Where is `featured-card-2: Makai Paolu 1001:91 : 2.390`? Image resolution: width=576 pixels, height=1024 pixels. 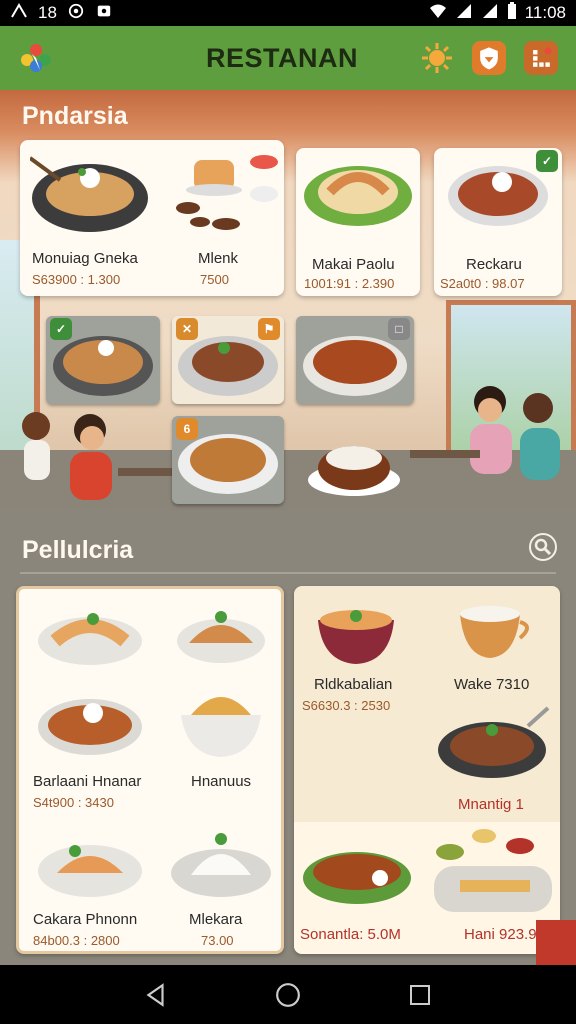 featured-card-2: Makai Paolu 1001:91 : 2.390 is located at coordinates (358, 222).